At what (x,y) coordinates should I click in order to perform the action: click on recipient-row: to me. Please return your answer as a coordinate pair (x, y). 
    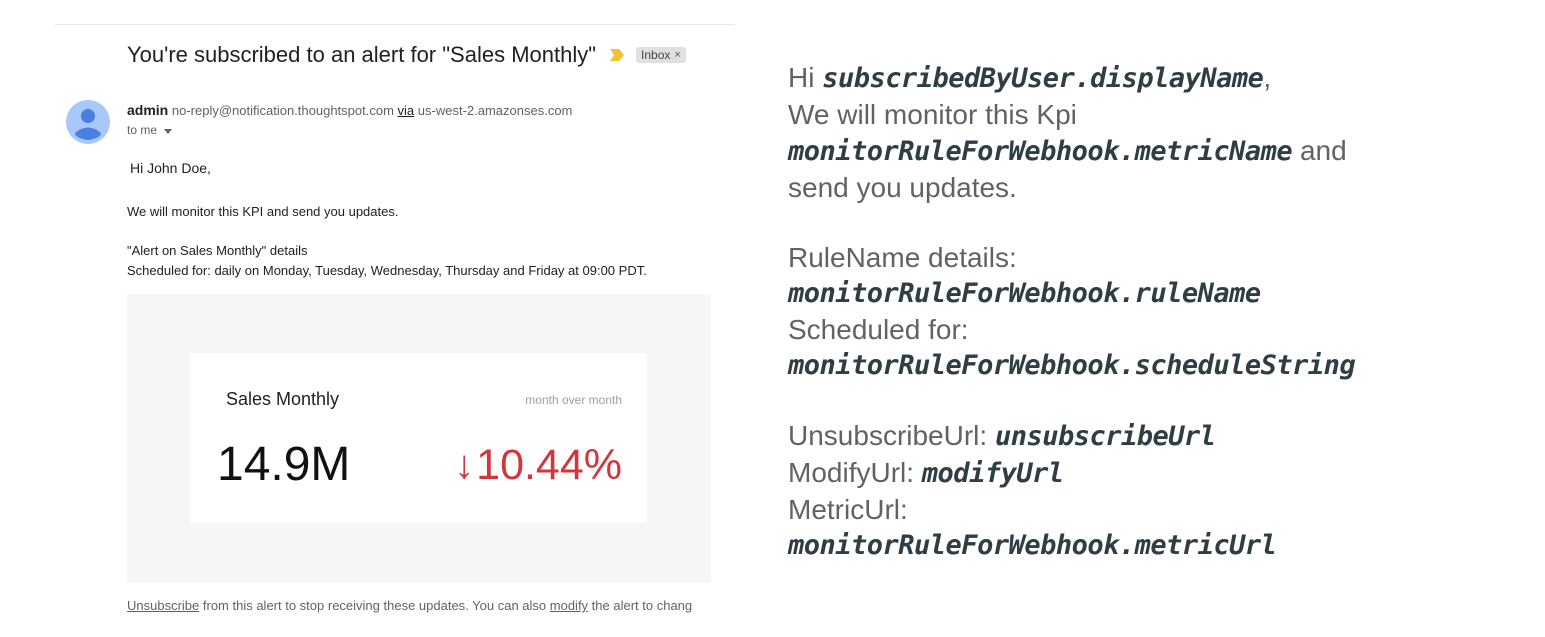
    Looking at the image, I should click on (150, 130).